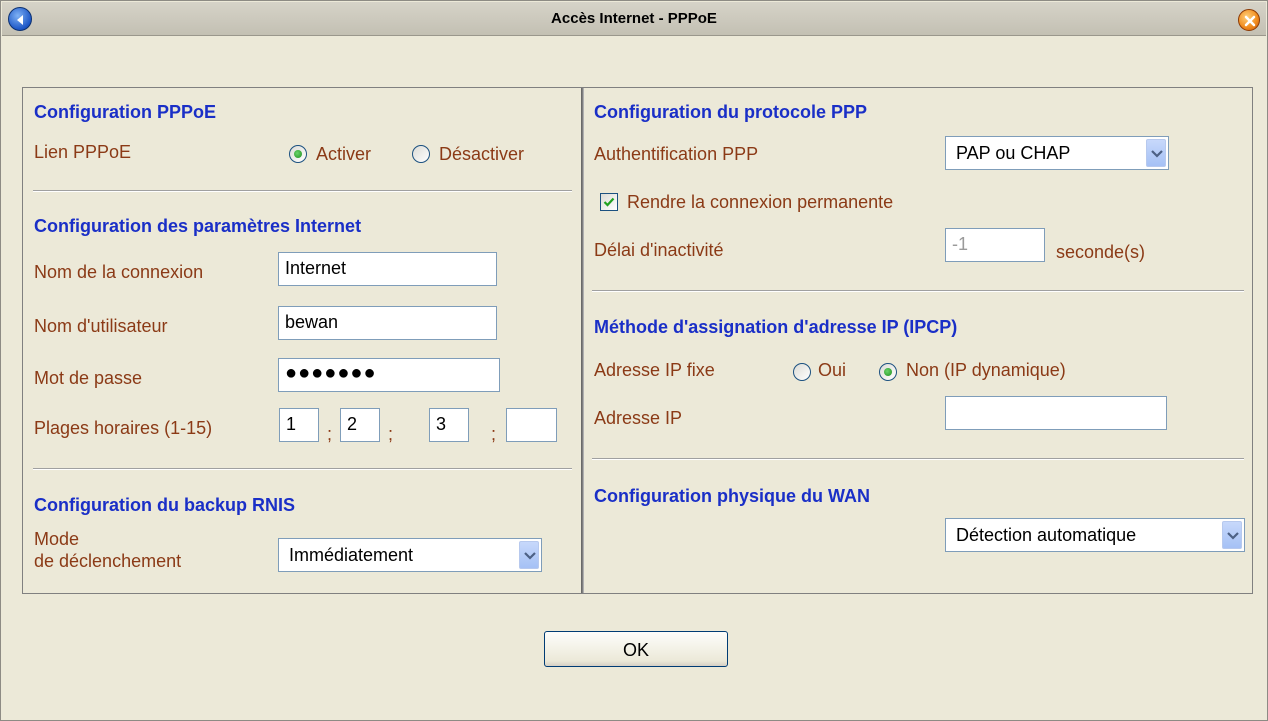  Describe the element at coordinates (832, 370) in the screenshot. I see `fixed-ip-yes-label: Oui` at that location.